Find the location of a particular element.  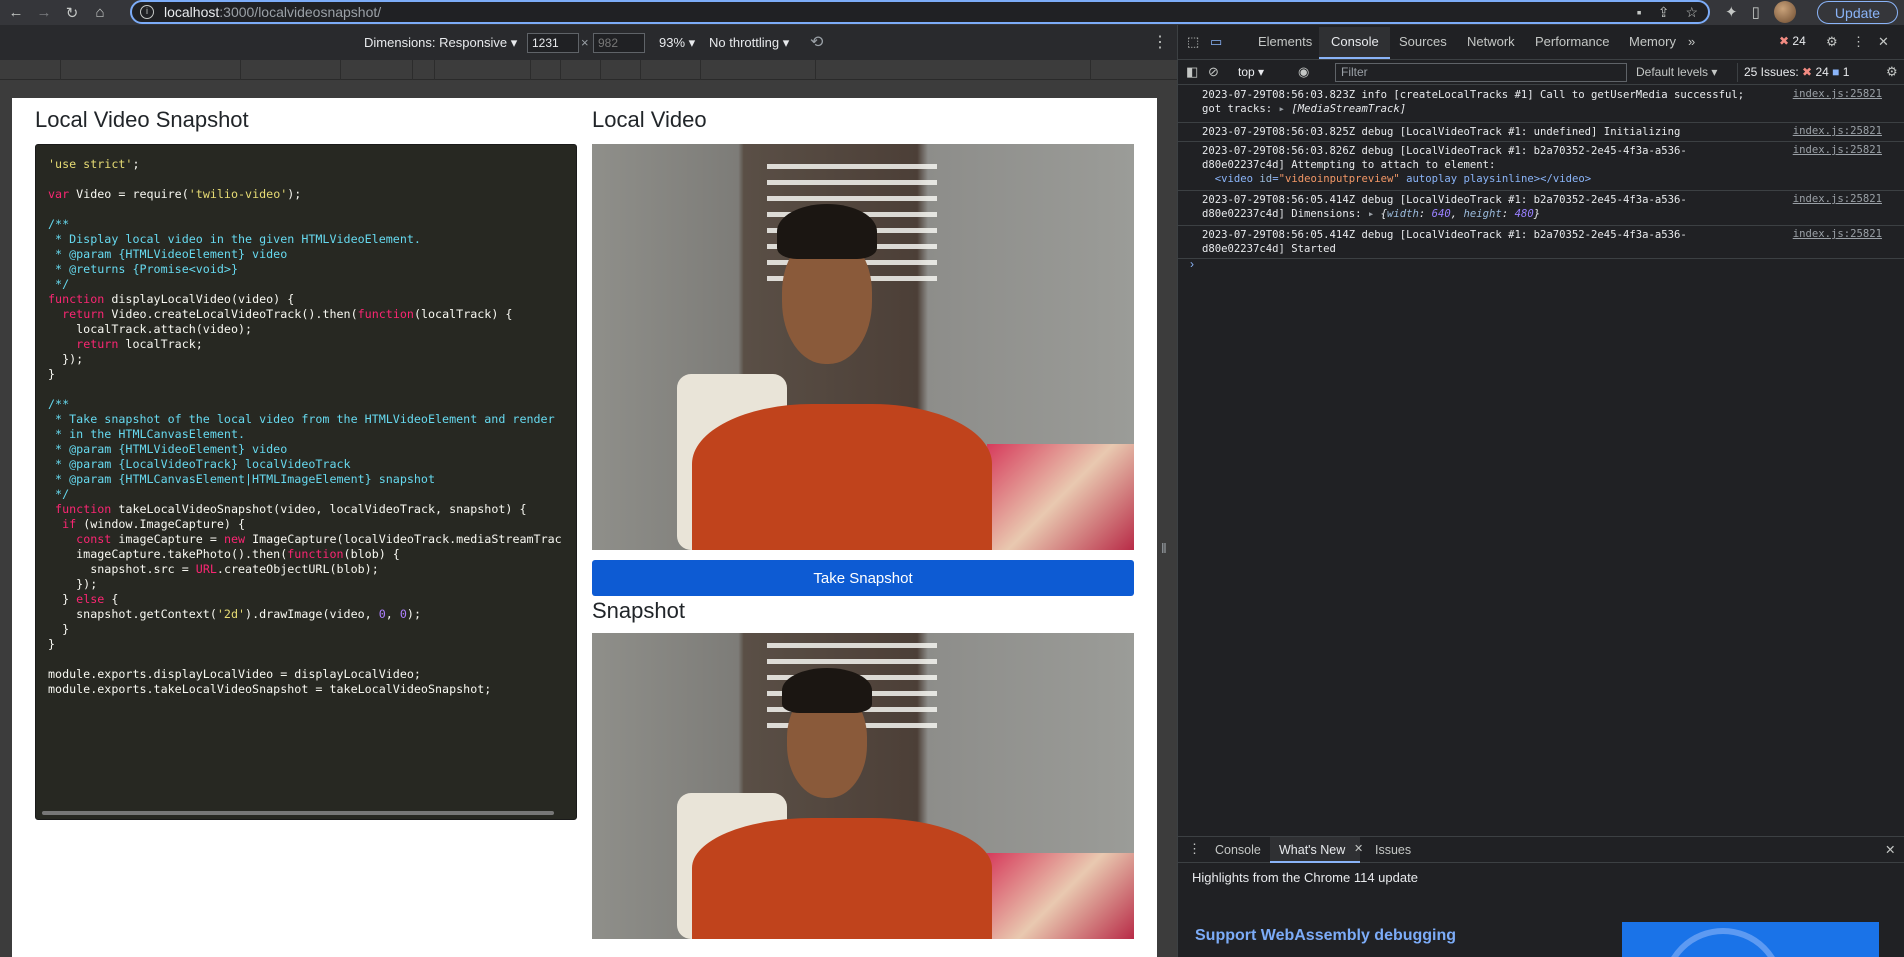

code-line: var Video = require('twilio-video'); is located at coordinates (175, 194).